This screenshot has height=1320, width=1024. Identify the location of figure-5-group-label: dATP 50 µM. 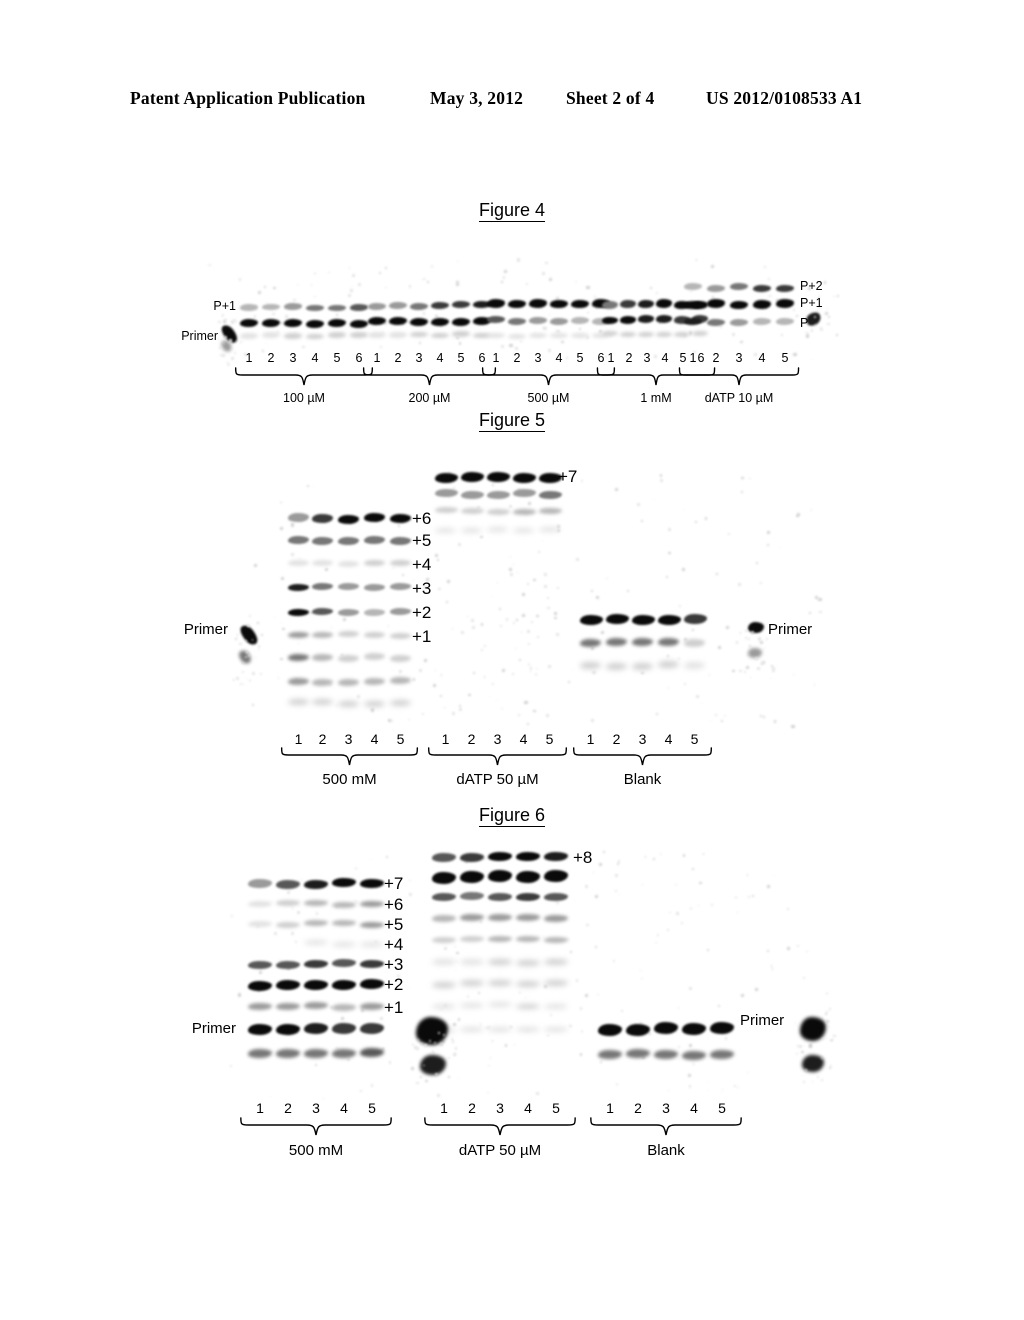
(497, 779).